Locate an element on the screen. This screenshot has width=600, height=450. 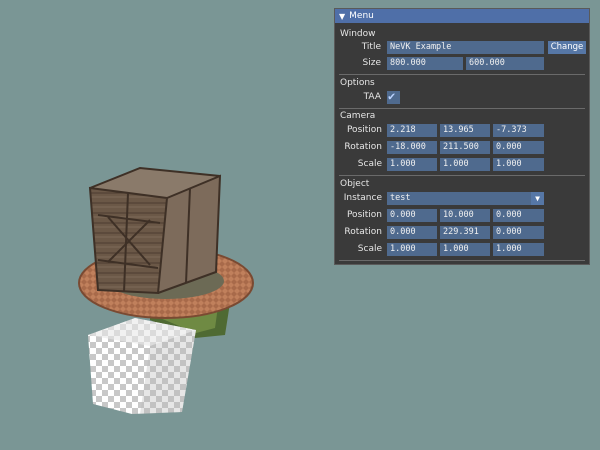
section-object: Object is located at coordinates (355, 184).